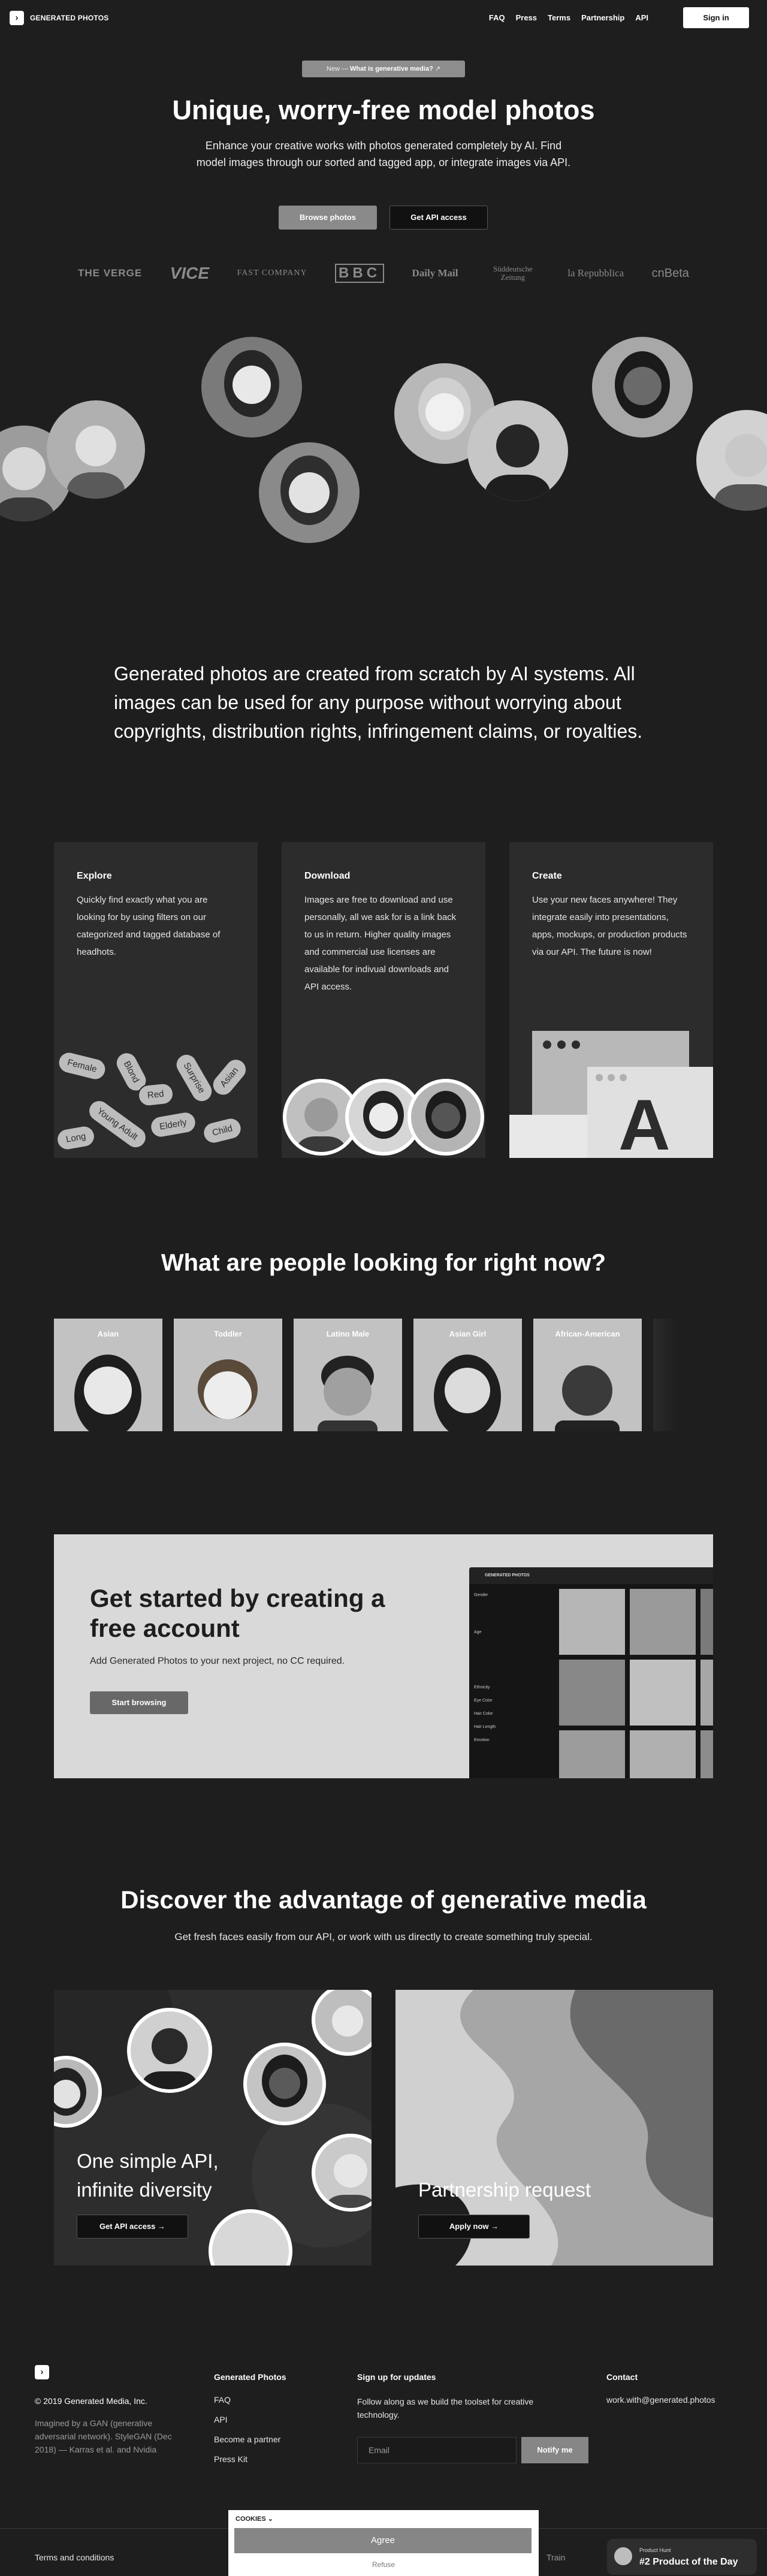  I want to click on category-card-african-american: African-American, so click(587, 1375).